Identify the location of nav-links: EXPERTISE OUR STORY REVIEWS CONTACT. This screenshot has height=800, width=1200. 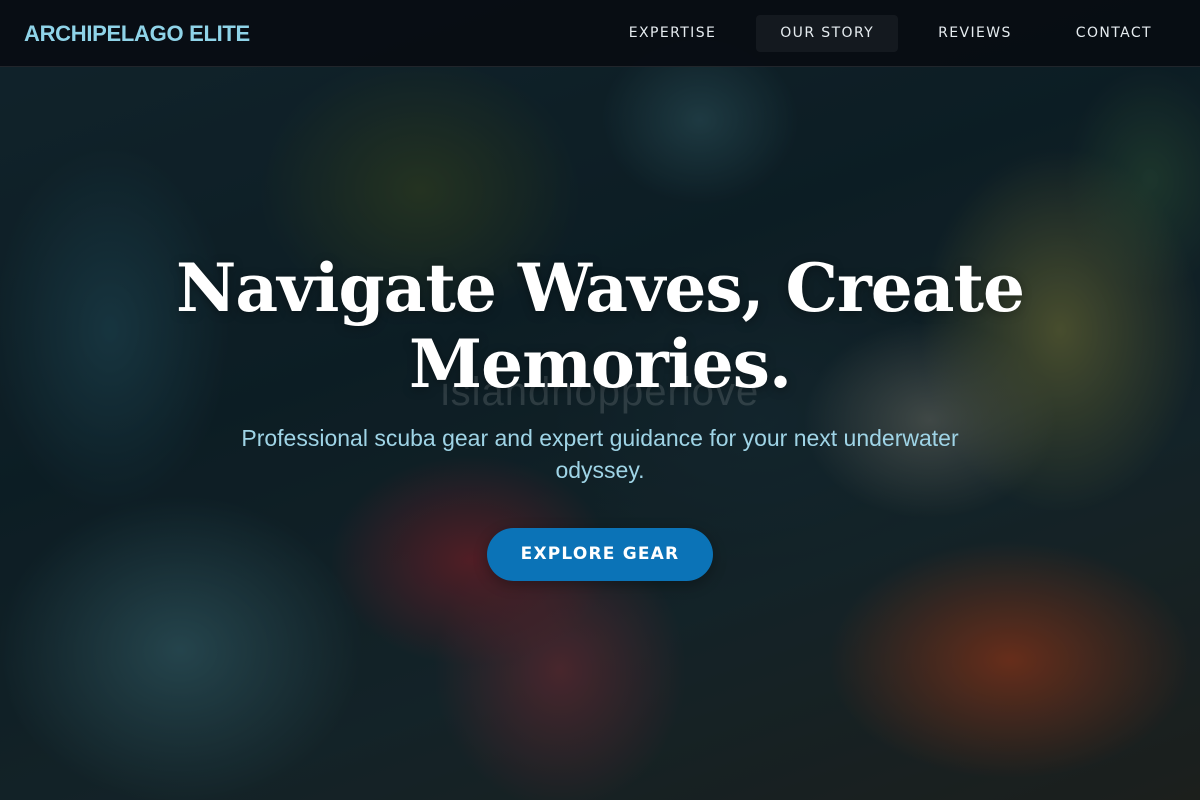
(890, 33).